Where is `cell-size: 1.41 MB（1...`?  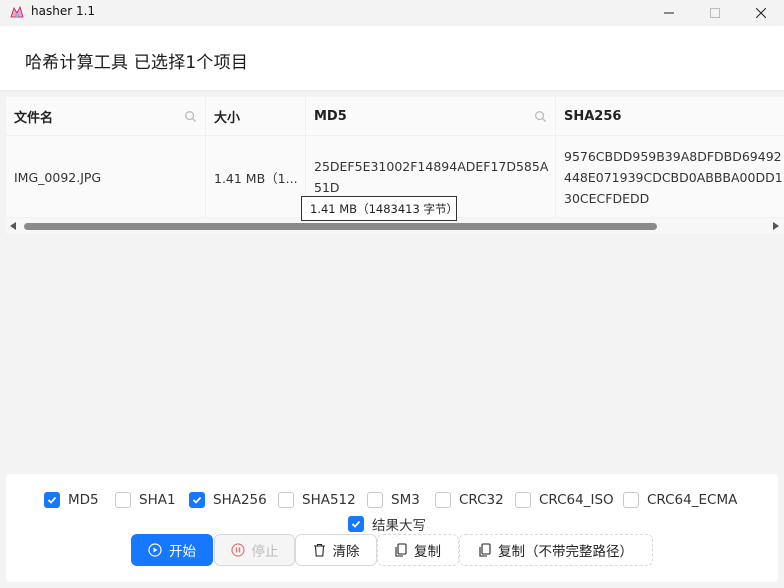 cell-size: 1.41 MB（1... is located at coordinates (256, 177).